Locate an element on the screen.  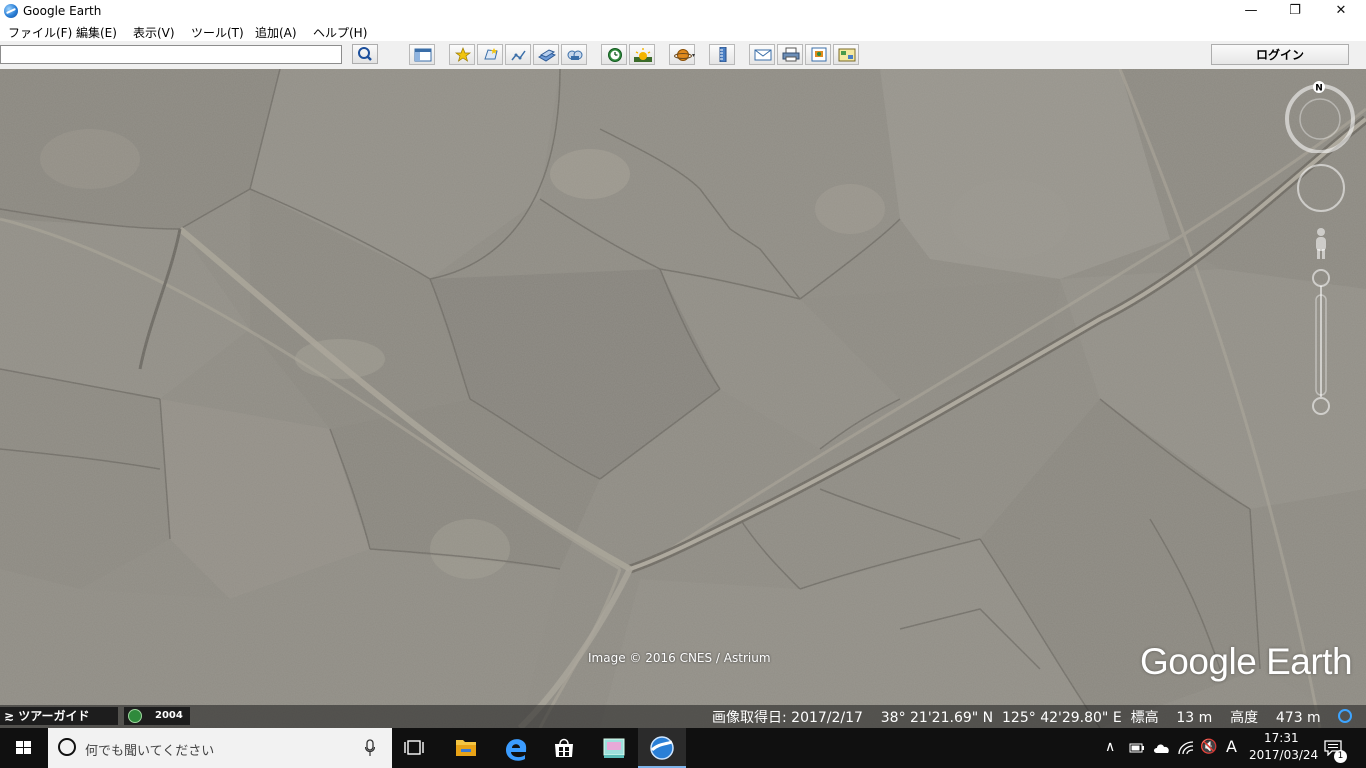
file-explorer-icon is located at coordinates (466, 748).